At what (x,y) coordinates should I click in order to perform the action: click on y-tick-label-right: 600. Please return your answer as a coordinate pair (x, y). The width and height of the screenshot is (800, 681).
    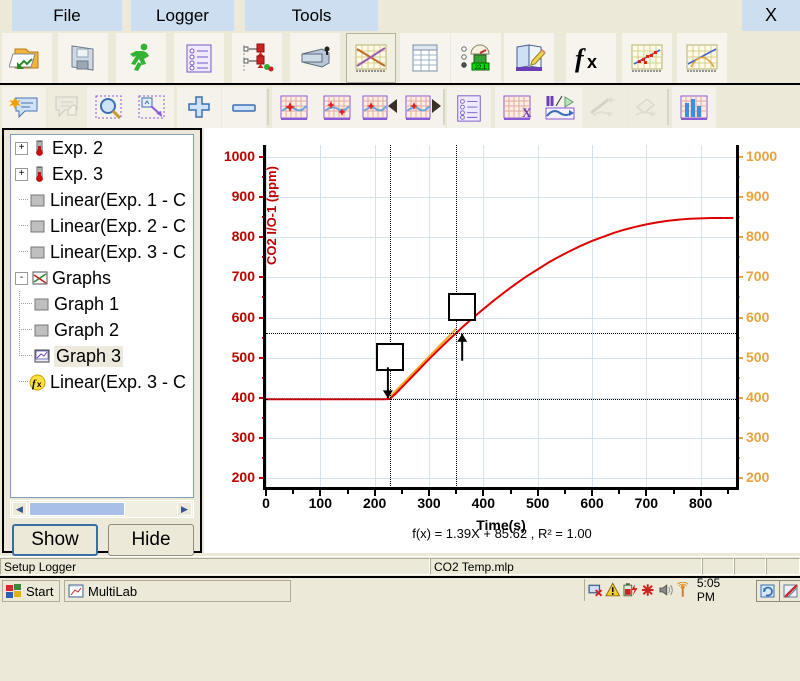
    Looking at the image, I should click on (758, 316).